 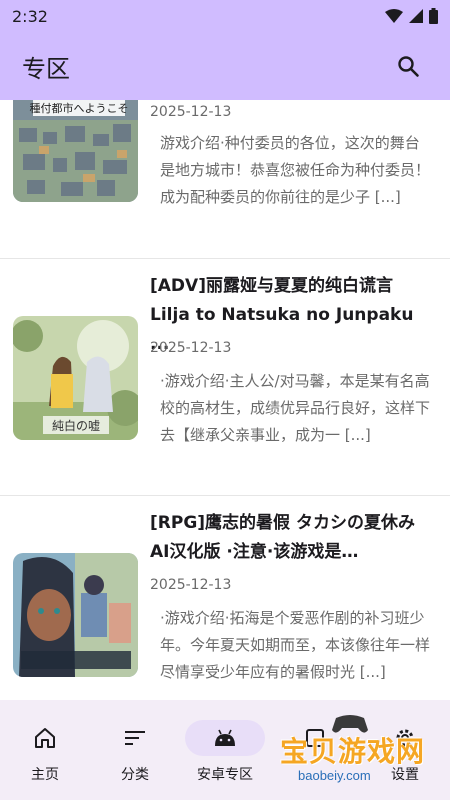 I want to click on thumb-caption: 純白の嘘, so click(x=76, y=425).